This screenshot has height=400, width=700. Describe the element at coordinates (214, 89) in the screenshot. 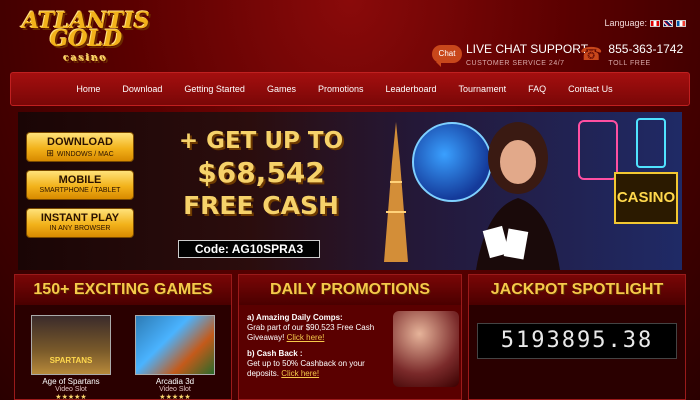

I see `nav-getting-started: Getting Started` at that location.